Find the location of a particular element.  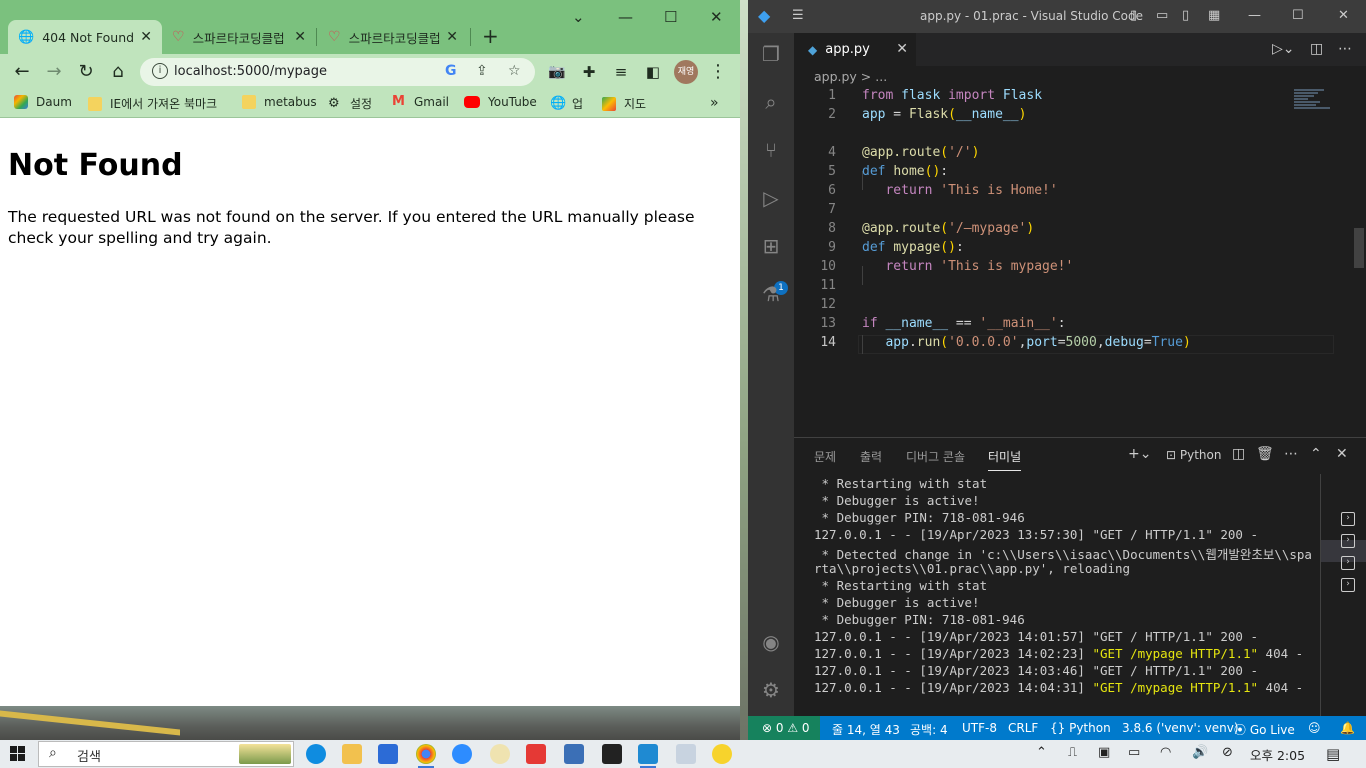

info-icon: i is located at coordinates (160, 71).